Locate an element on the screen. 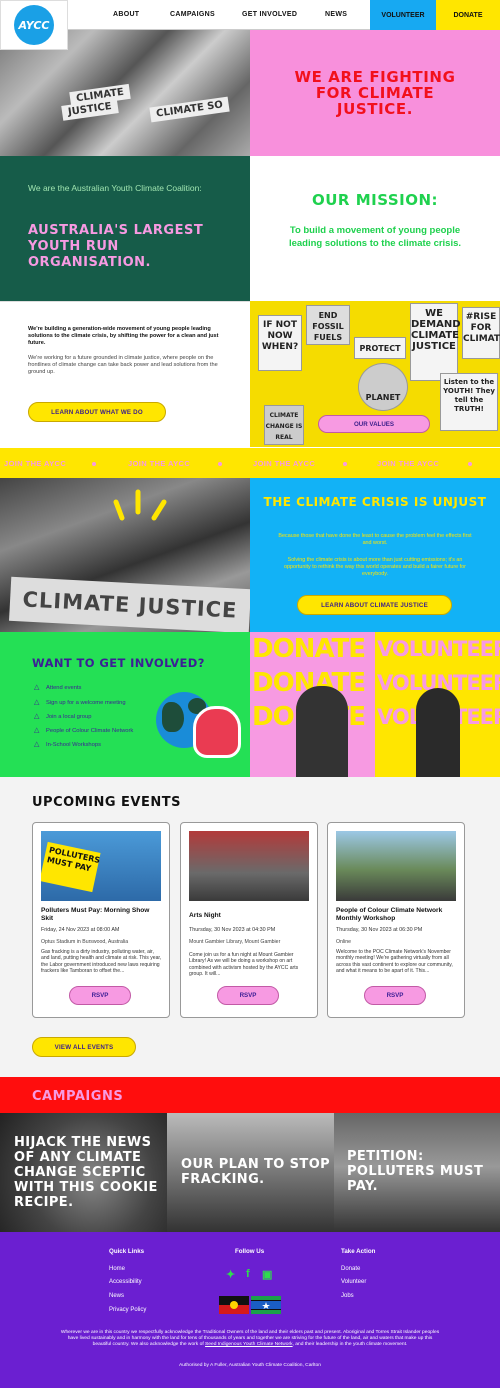  follow-us-title: Follow Us is located at coordinates (250, 1251).